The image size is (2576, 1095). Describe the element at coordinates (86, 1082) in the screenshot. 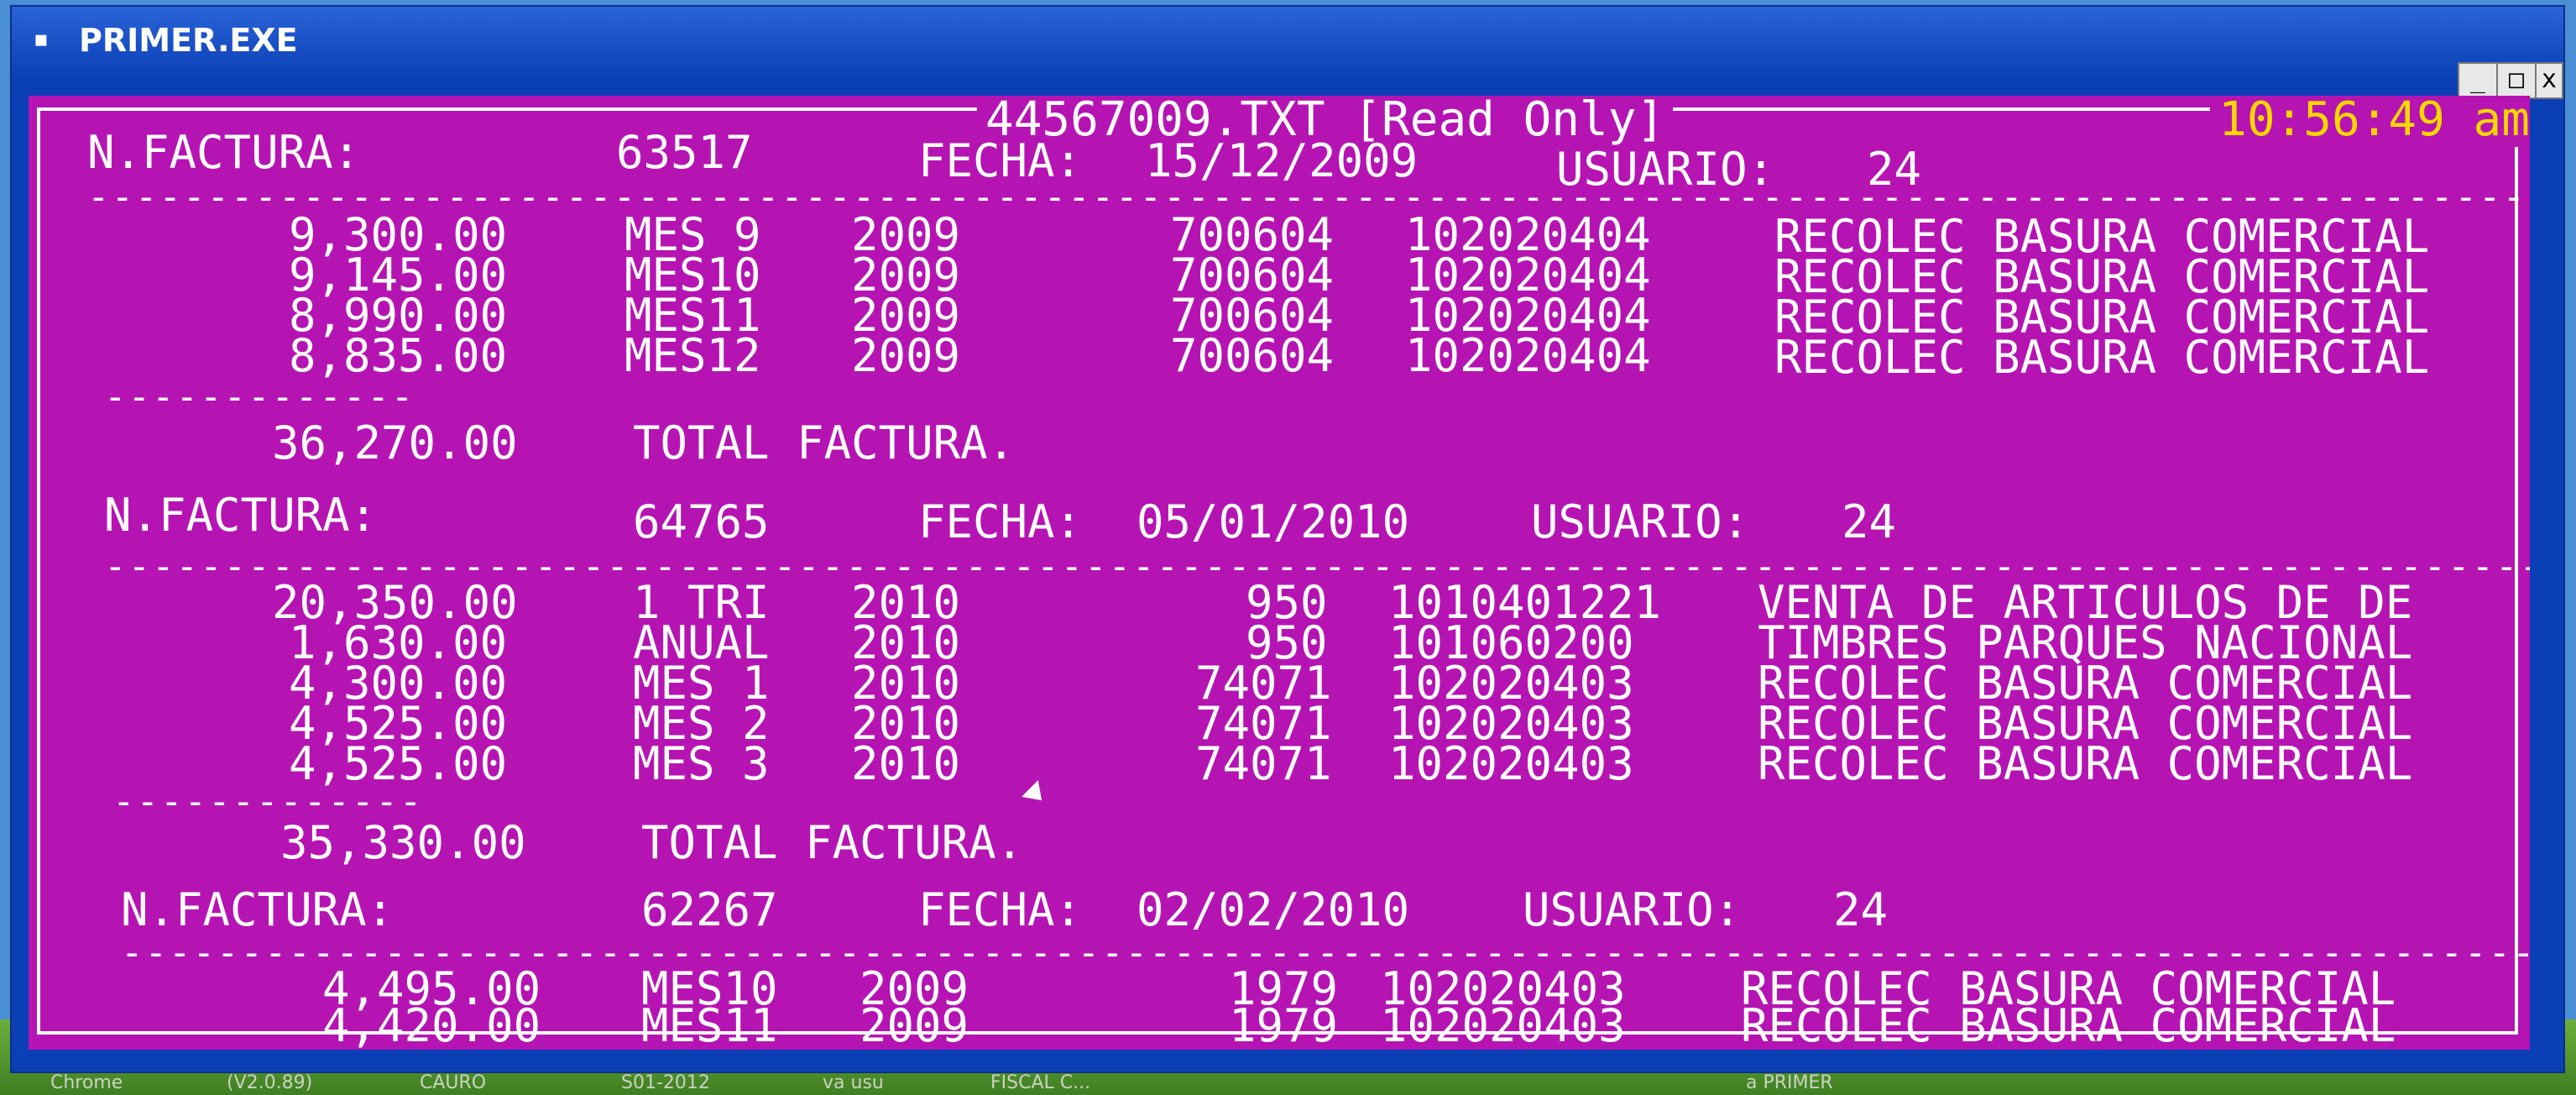

I see `taskbar-item: Chrome` at that location.